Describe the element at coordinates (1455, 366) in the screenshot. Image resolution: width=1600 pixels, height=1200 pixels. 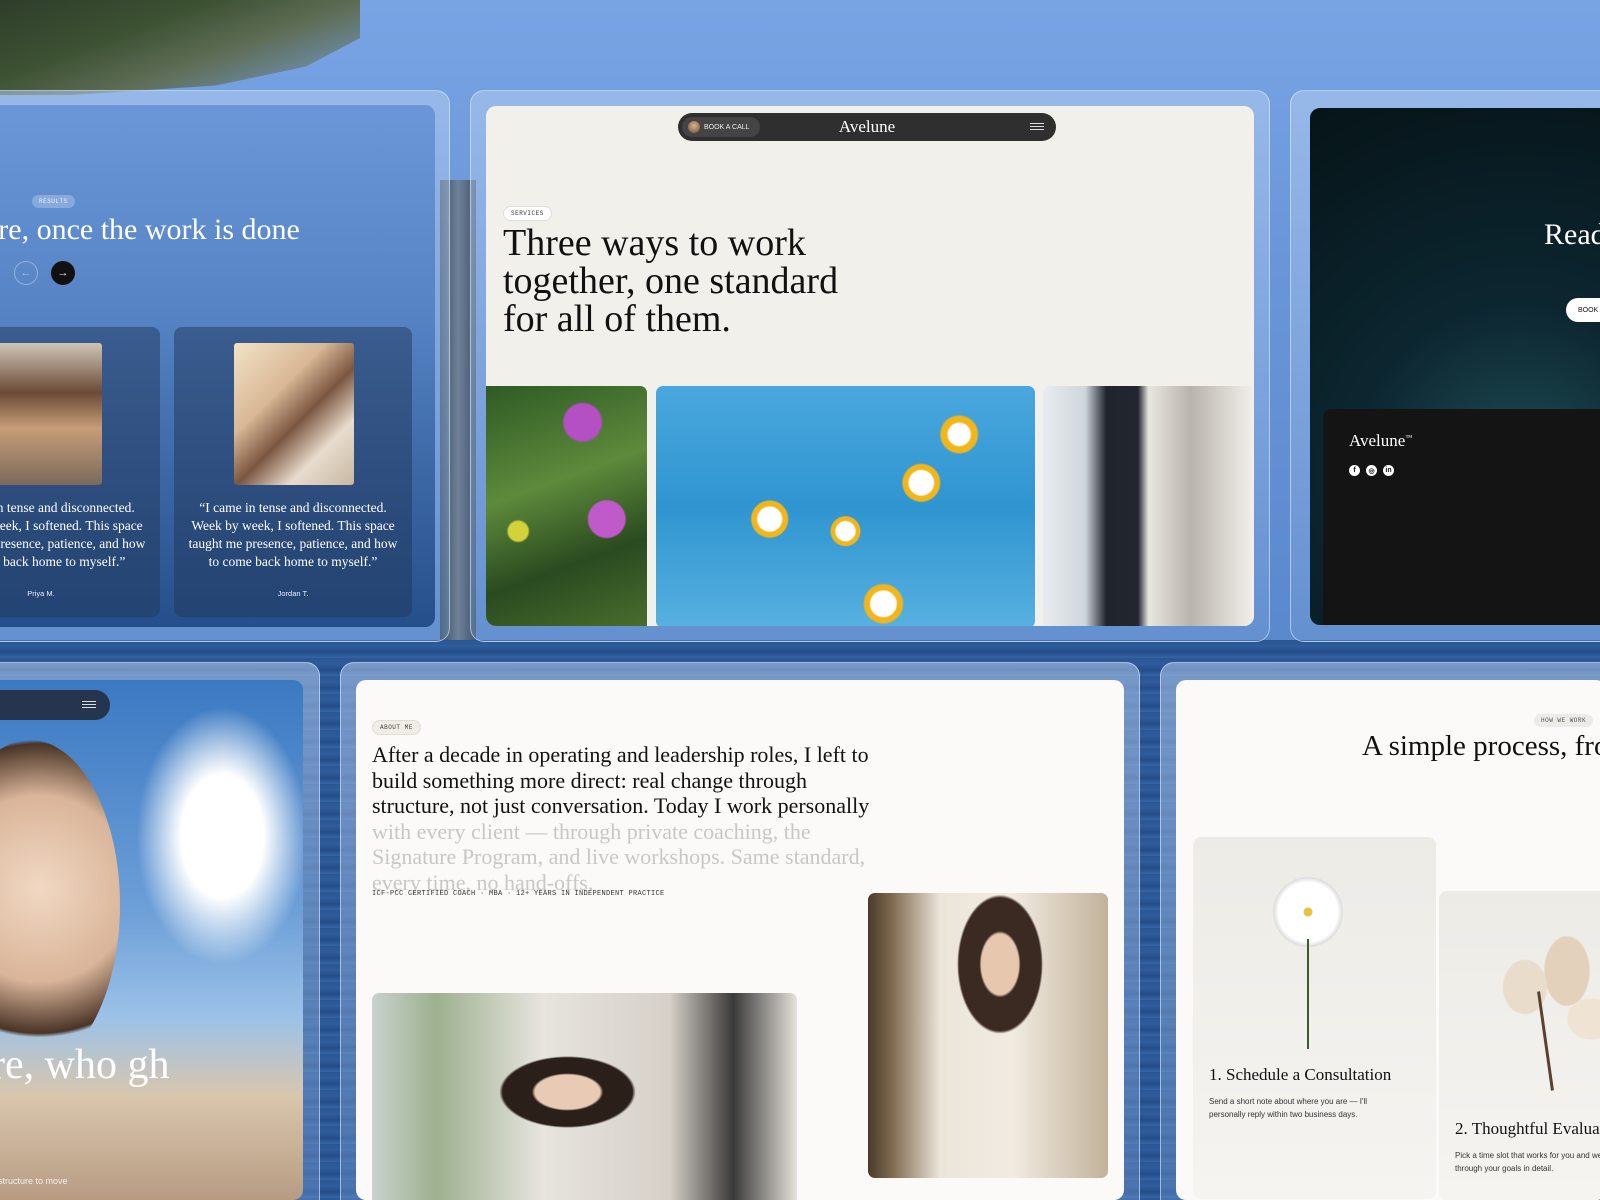
I see `cta-panel: Ready BOOK A CALL Avelune™ f ◎ in` at that location.